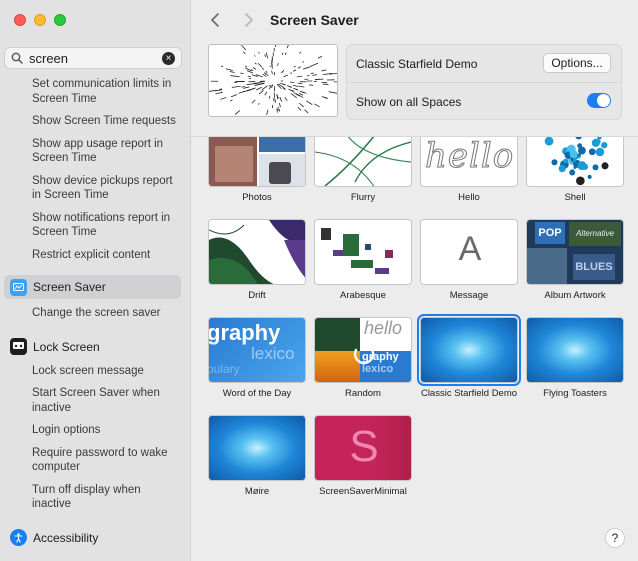 The image size is (638, 561). I want to click on tile-flying-toasters: Flying Toasters, so click(575, 358).